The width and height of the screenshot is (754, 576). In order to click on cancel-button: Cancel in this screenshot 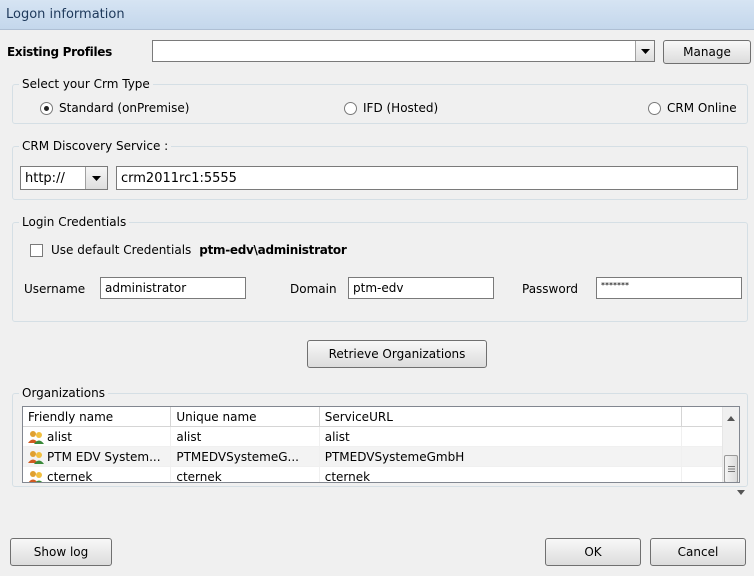, I will do `click(698, 552)`.